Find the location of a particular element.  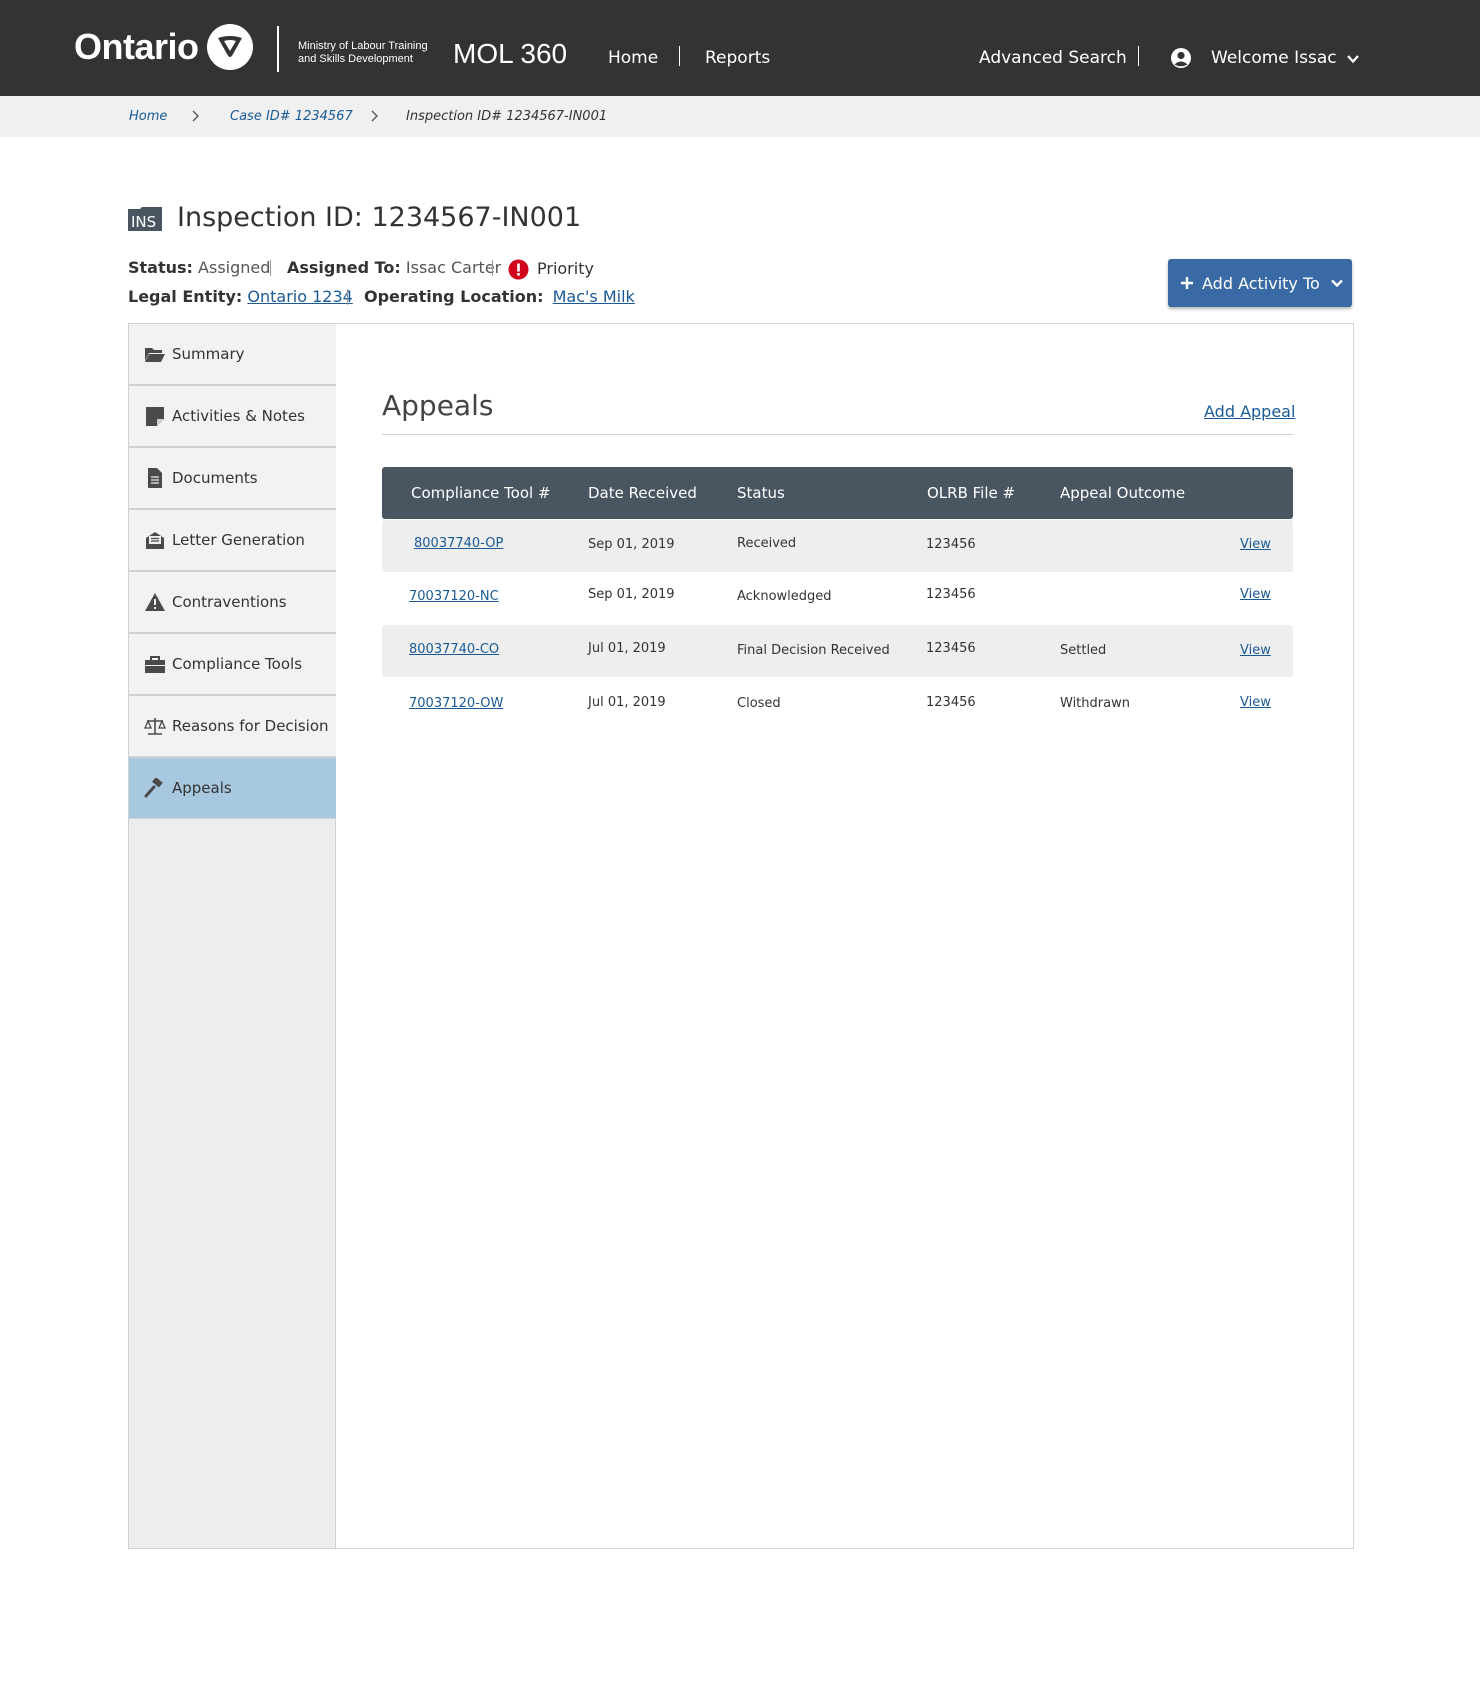

sidebar-item-reasons-for-decision: Reasons for Decision is located at coordinates (232, 726).